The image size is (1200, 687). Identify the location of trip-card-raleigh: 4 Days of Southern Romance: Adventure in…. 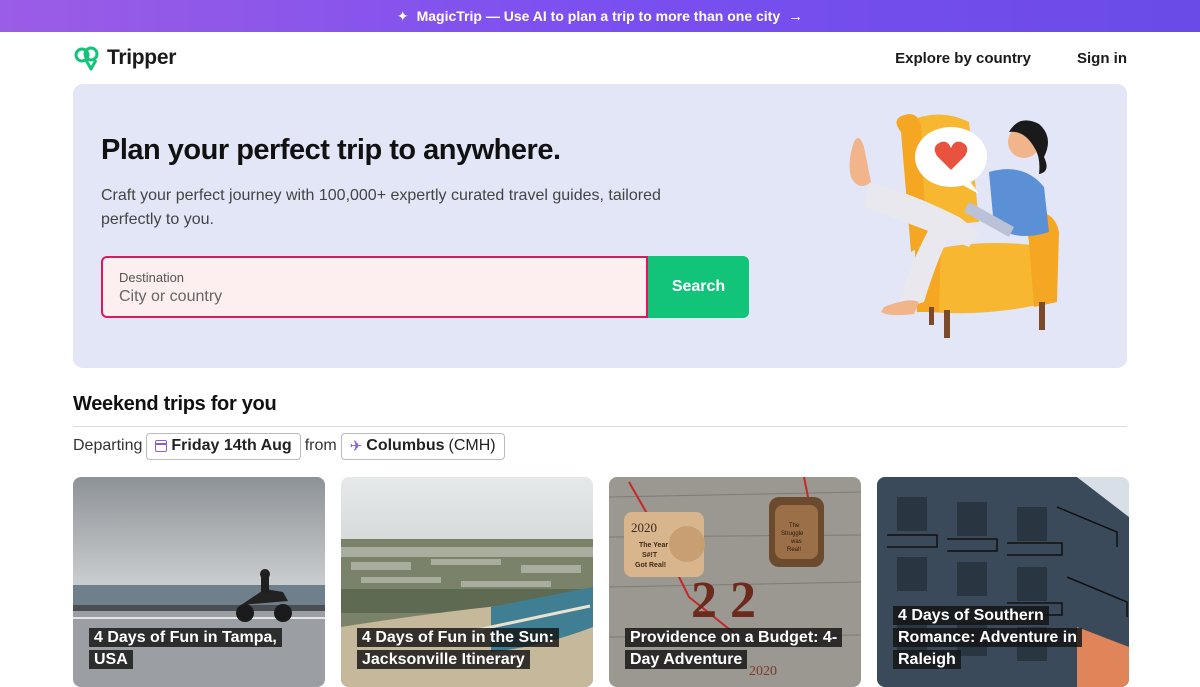
(1003, 582).